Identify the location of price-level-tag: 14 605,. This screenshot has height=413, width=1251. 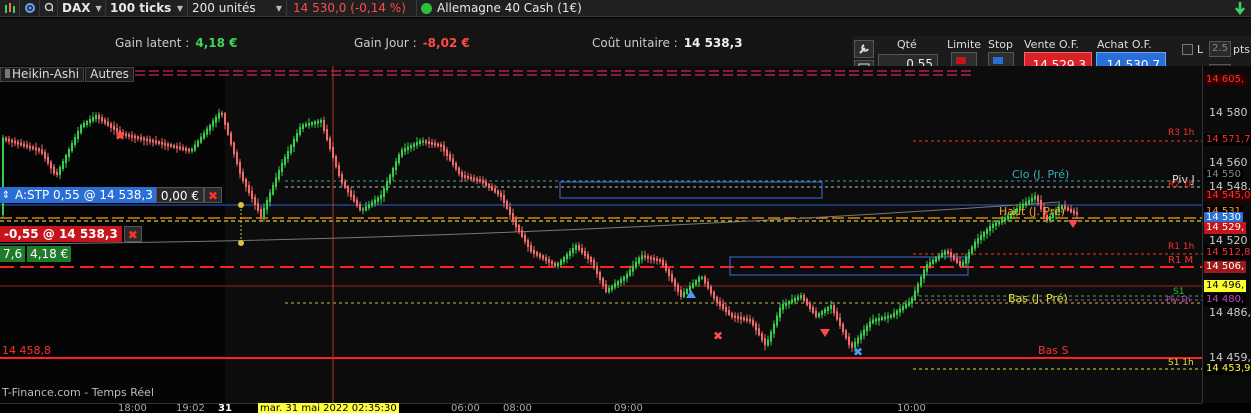
(1225, 80).